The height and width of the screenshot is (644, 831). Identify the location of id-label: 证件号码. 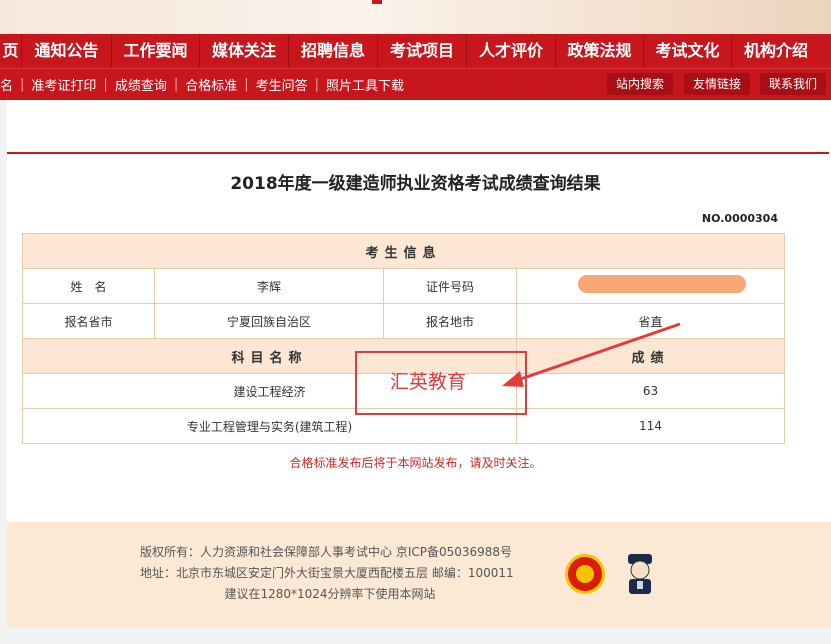
(450, 286).